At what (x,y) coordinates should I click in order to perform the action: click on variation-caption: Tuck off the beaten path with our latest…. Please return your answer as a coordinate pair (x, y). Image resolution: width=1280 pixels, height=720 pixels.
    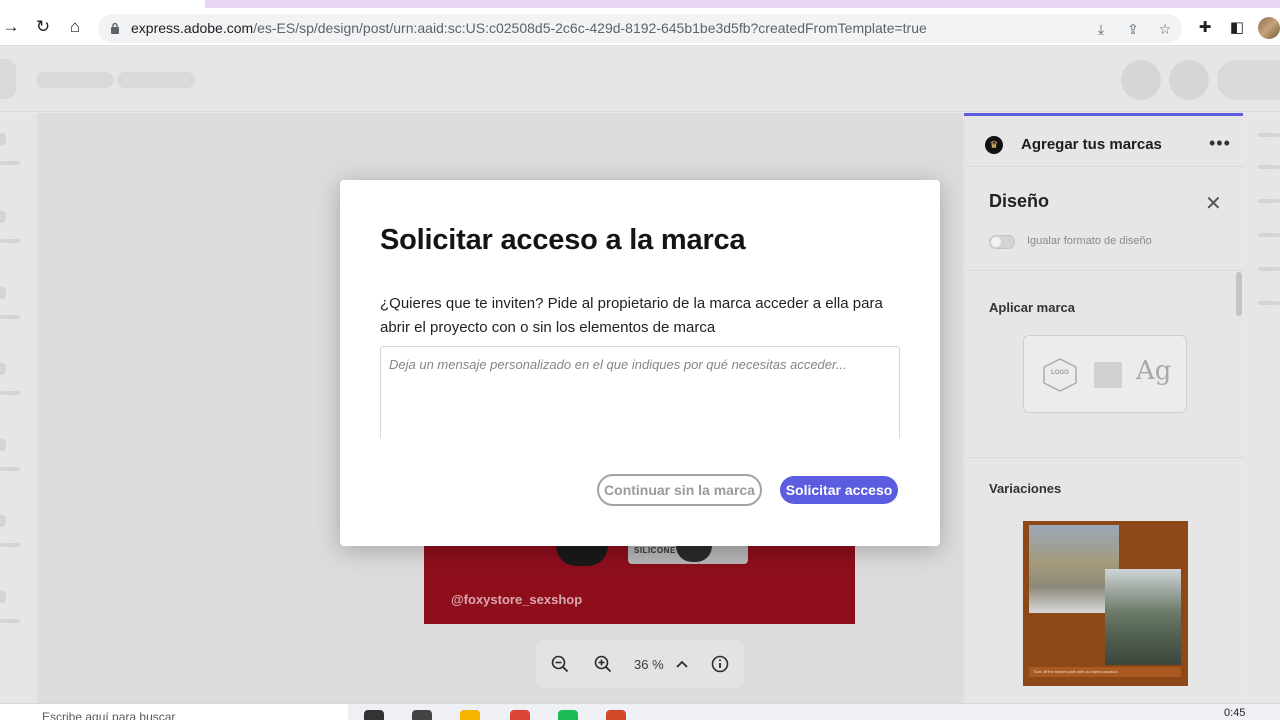
    Looking at the image, I should click on (1105, 672).